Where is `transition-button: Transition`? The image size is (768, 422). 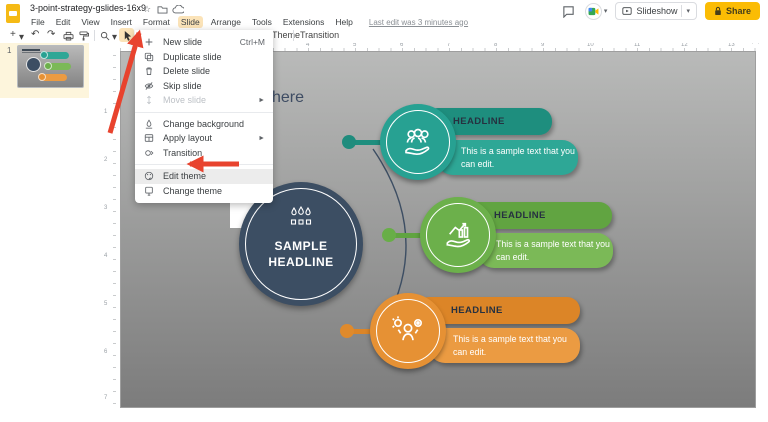 transition-button: Transition is located at coordinates (319, 35).